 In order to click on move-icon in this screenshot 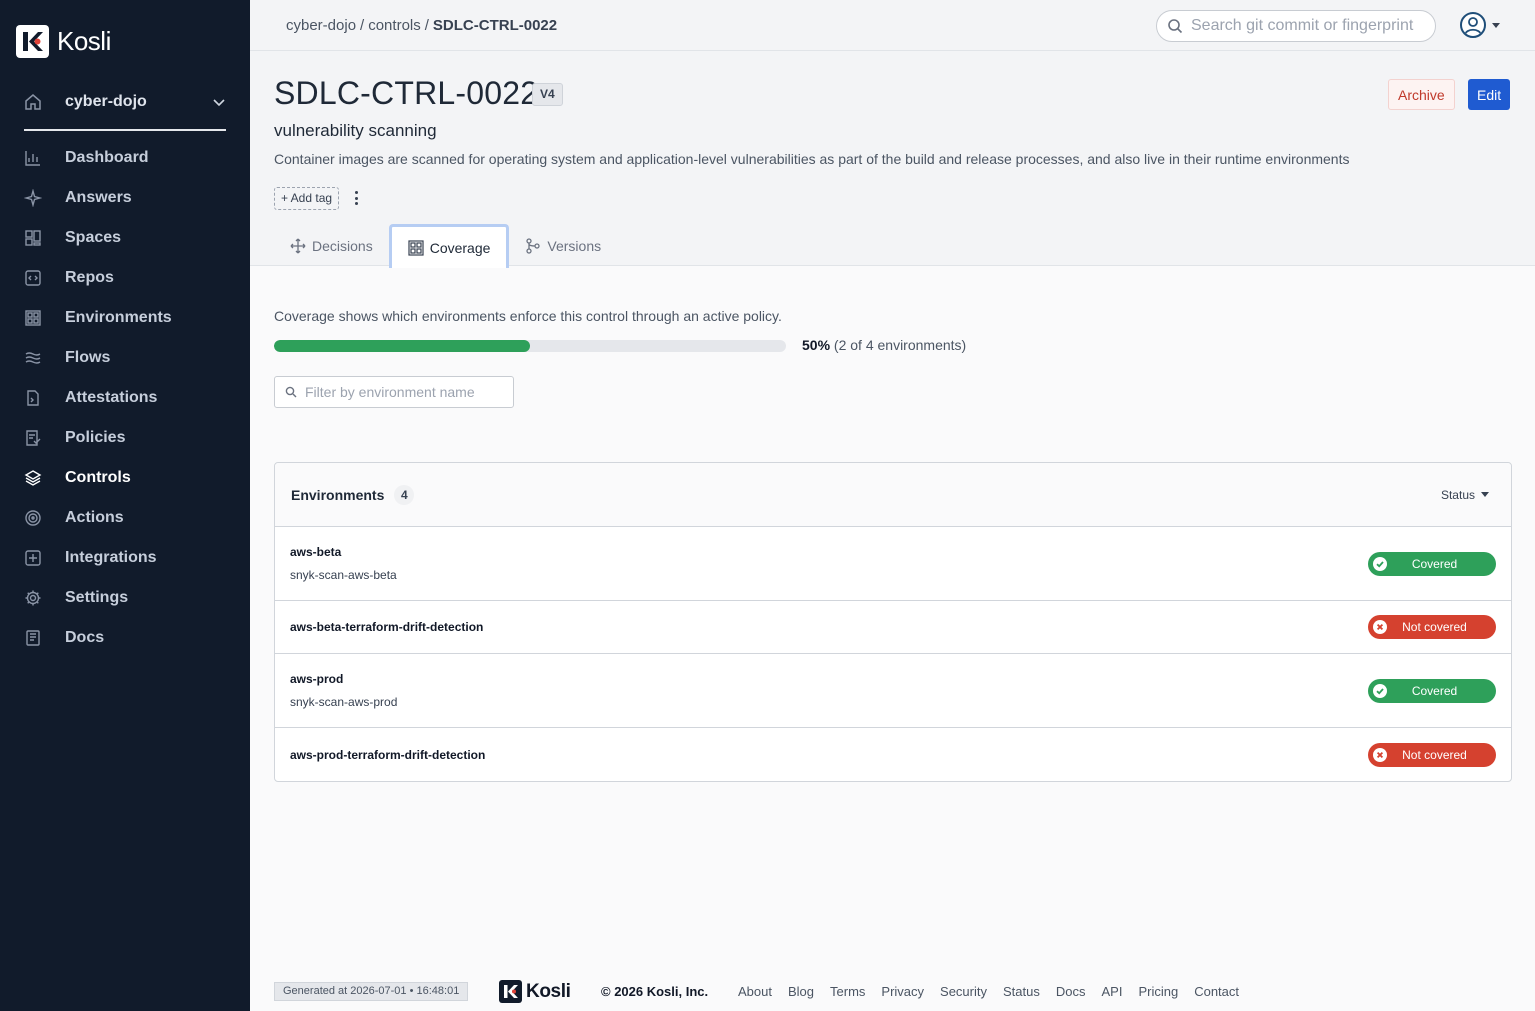, I will do `click(298, 245)`.